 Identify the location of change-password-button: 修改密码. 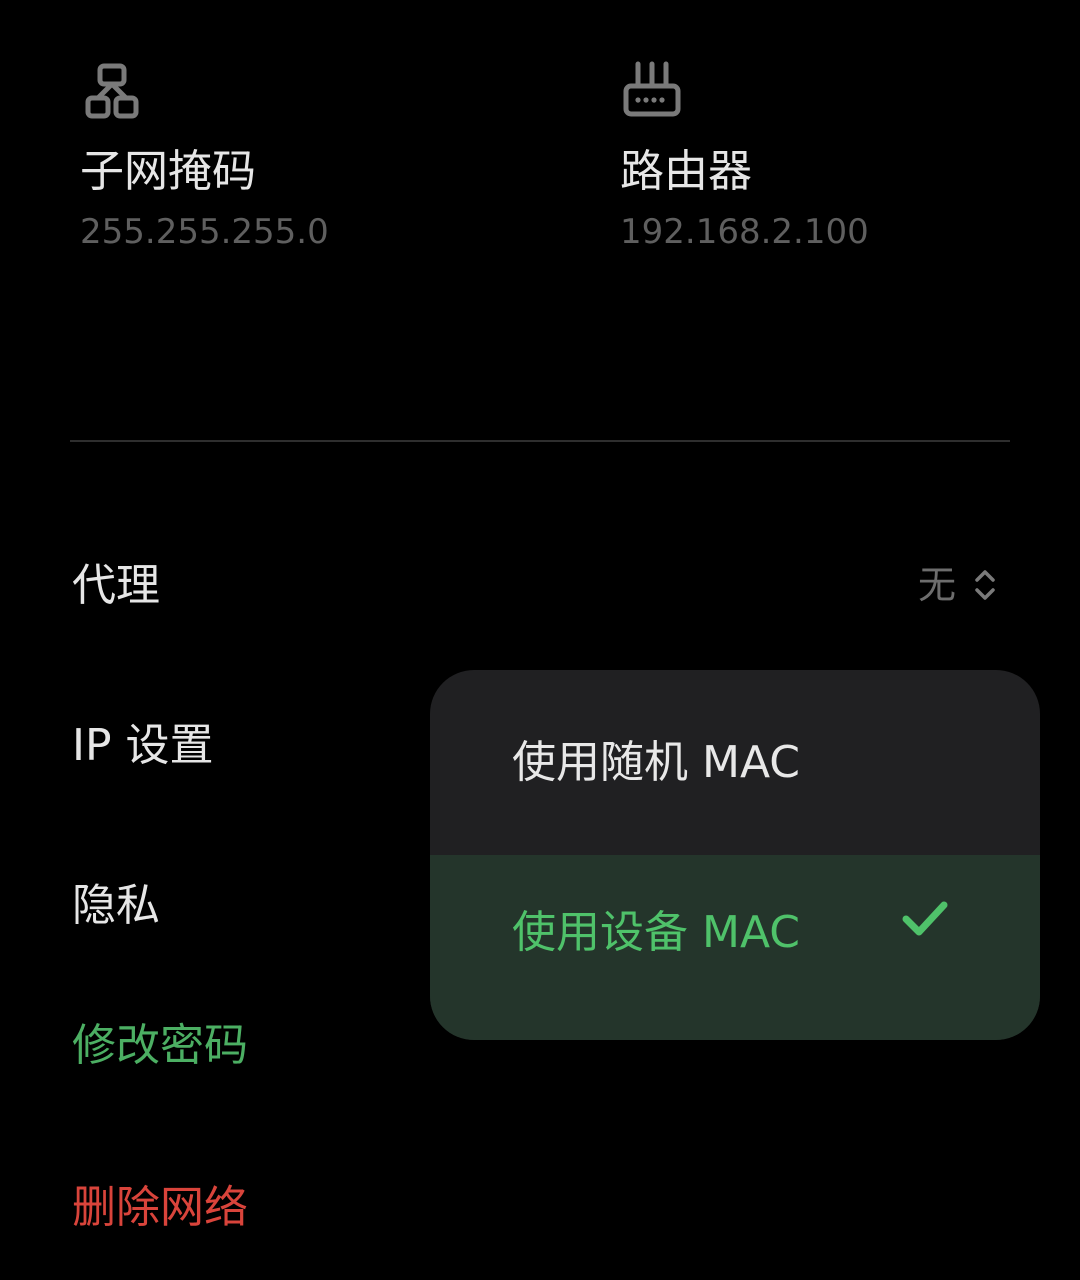
(160, 1046).